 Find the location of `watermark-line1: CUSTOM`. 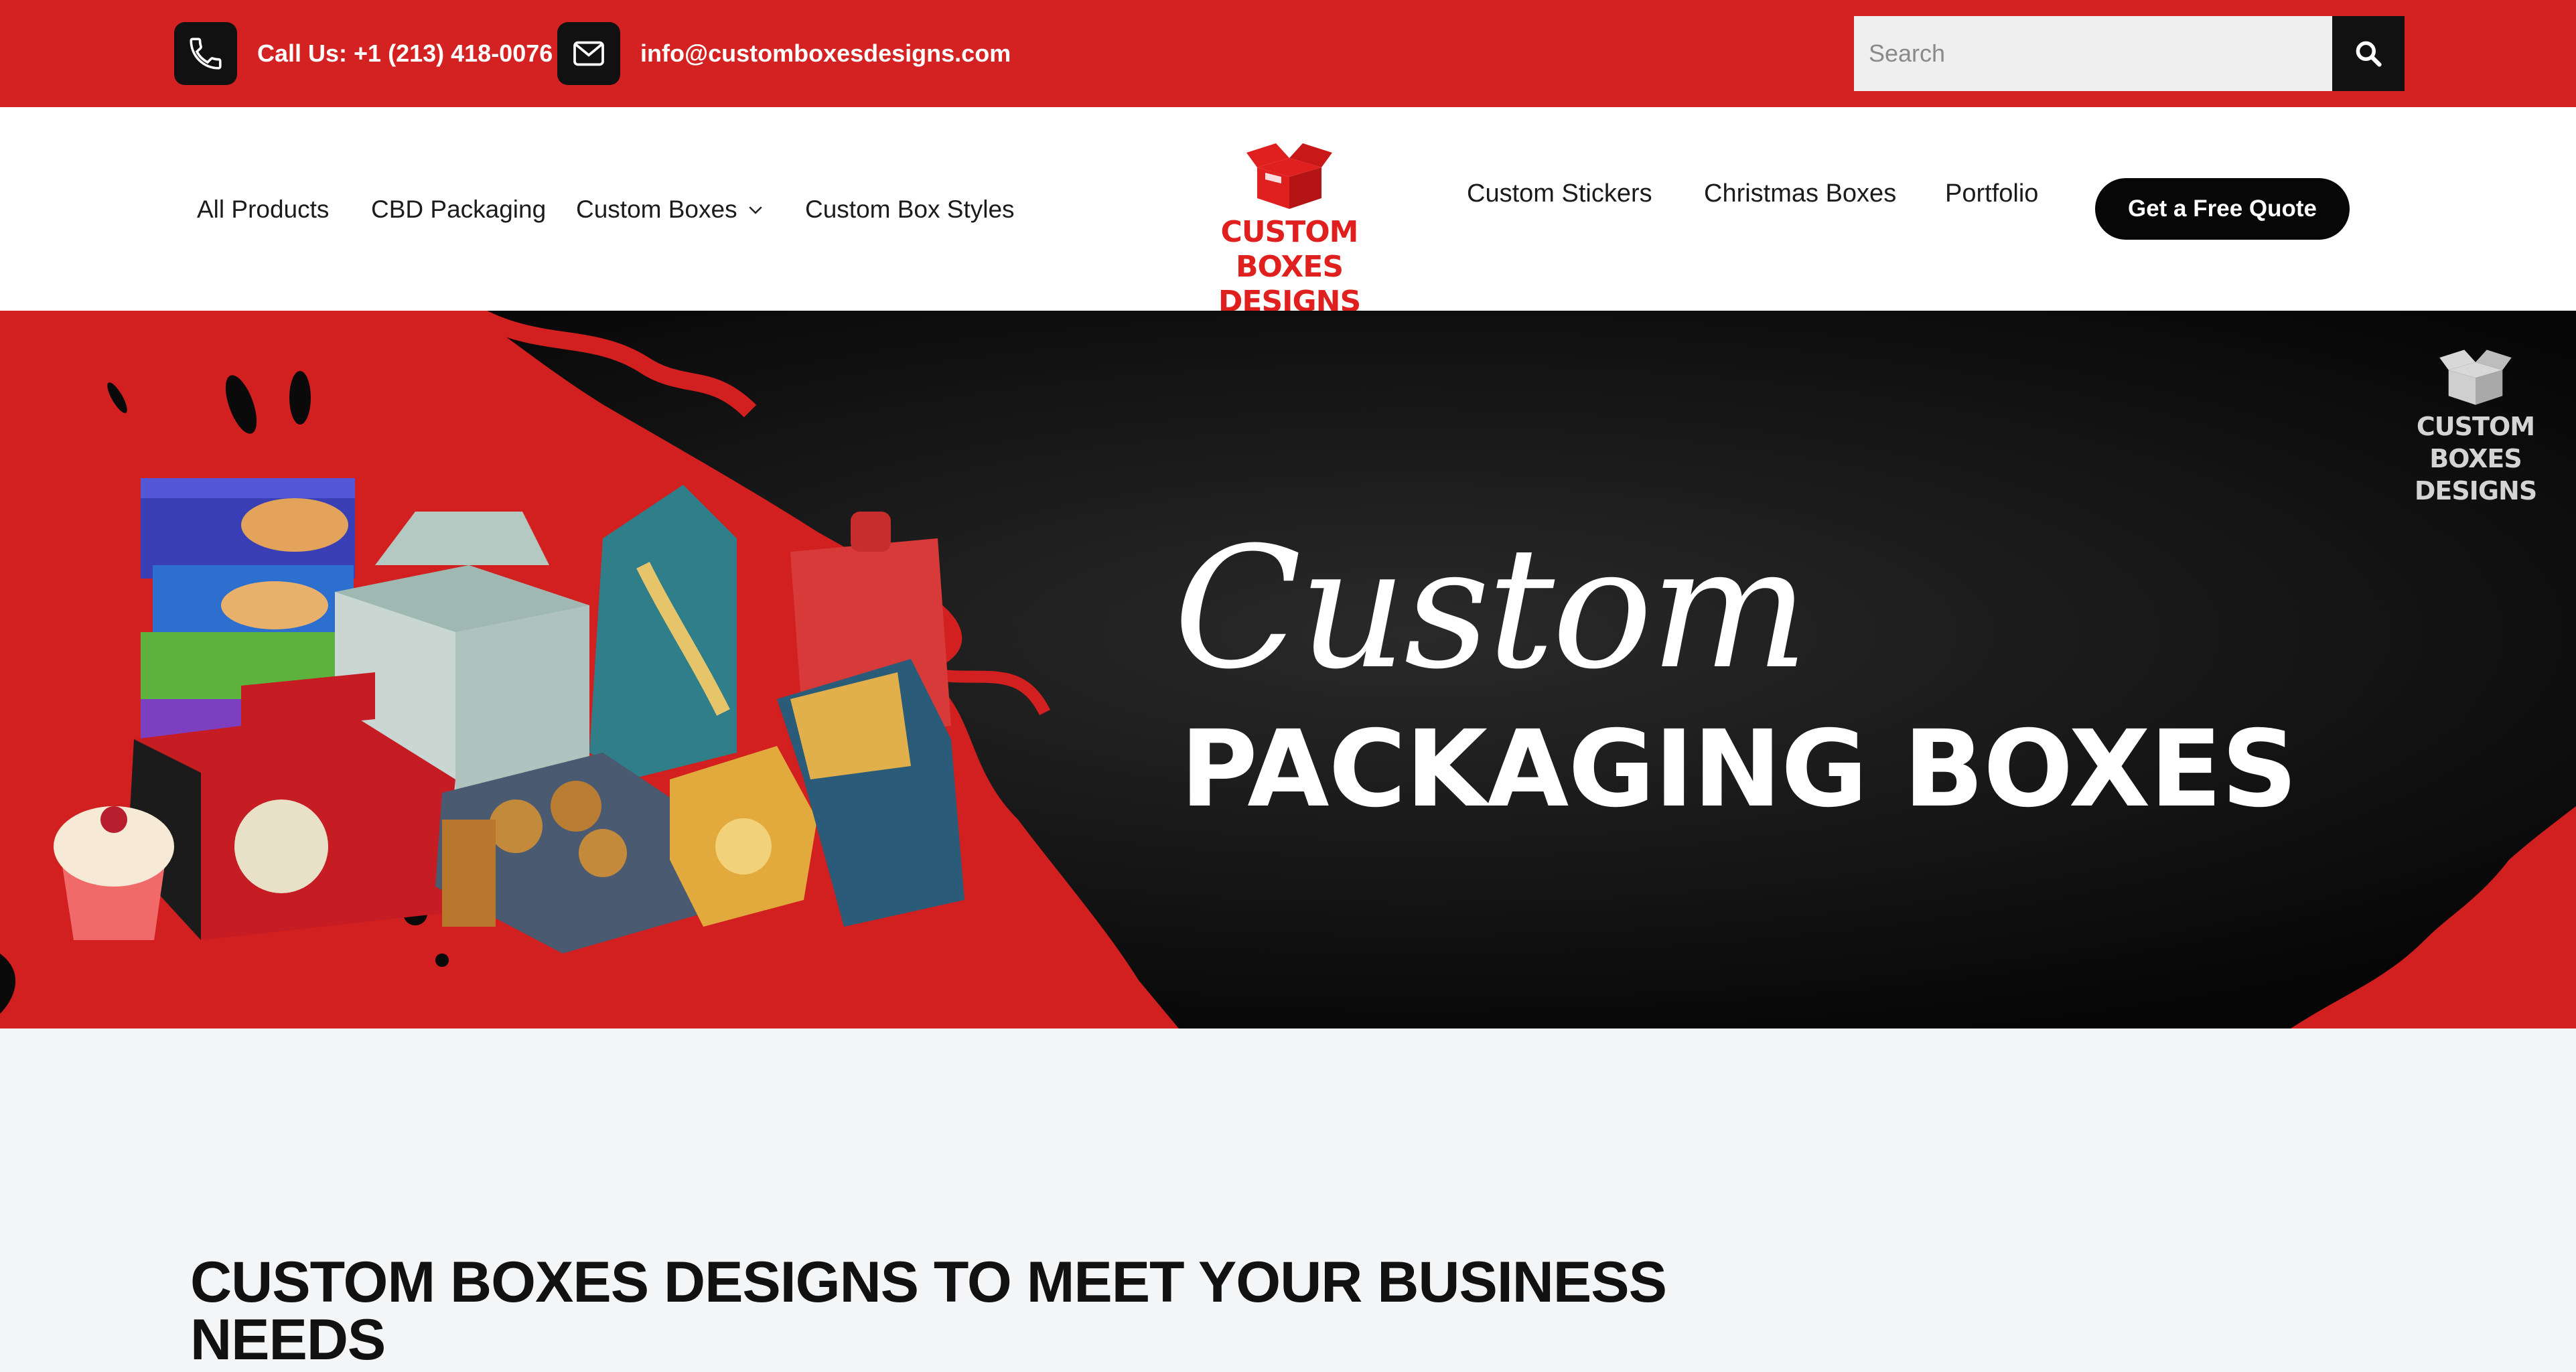

watermark-line1: CUSTOM is located at coordinates (2475, 426).